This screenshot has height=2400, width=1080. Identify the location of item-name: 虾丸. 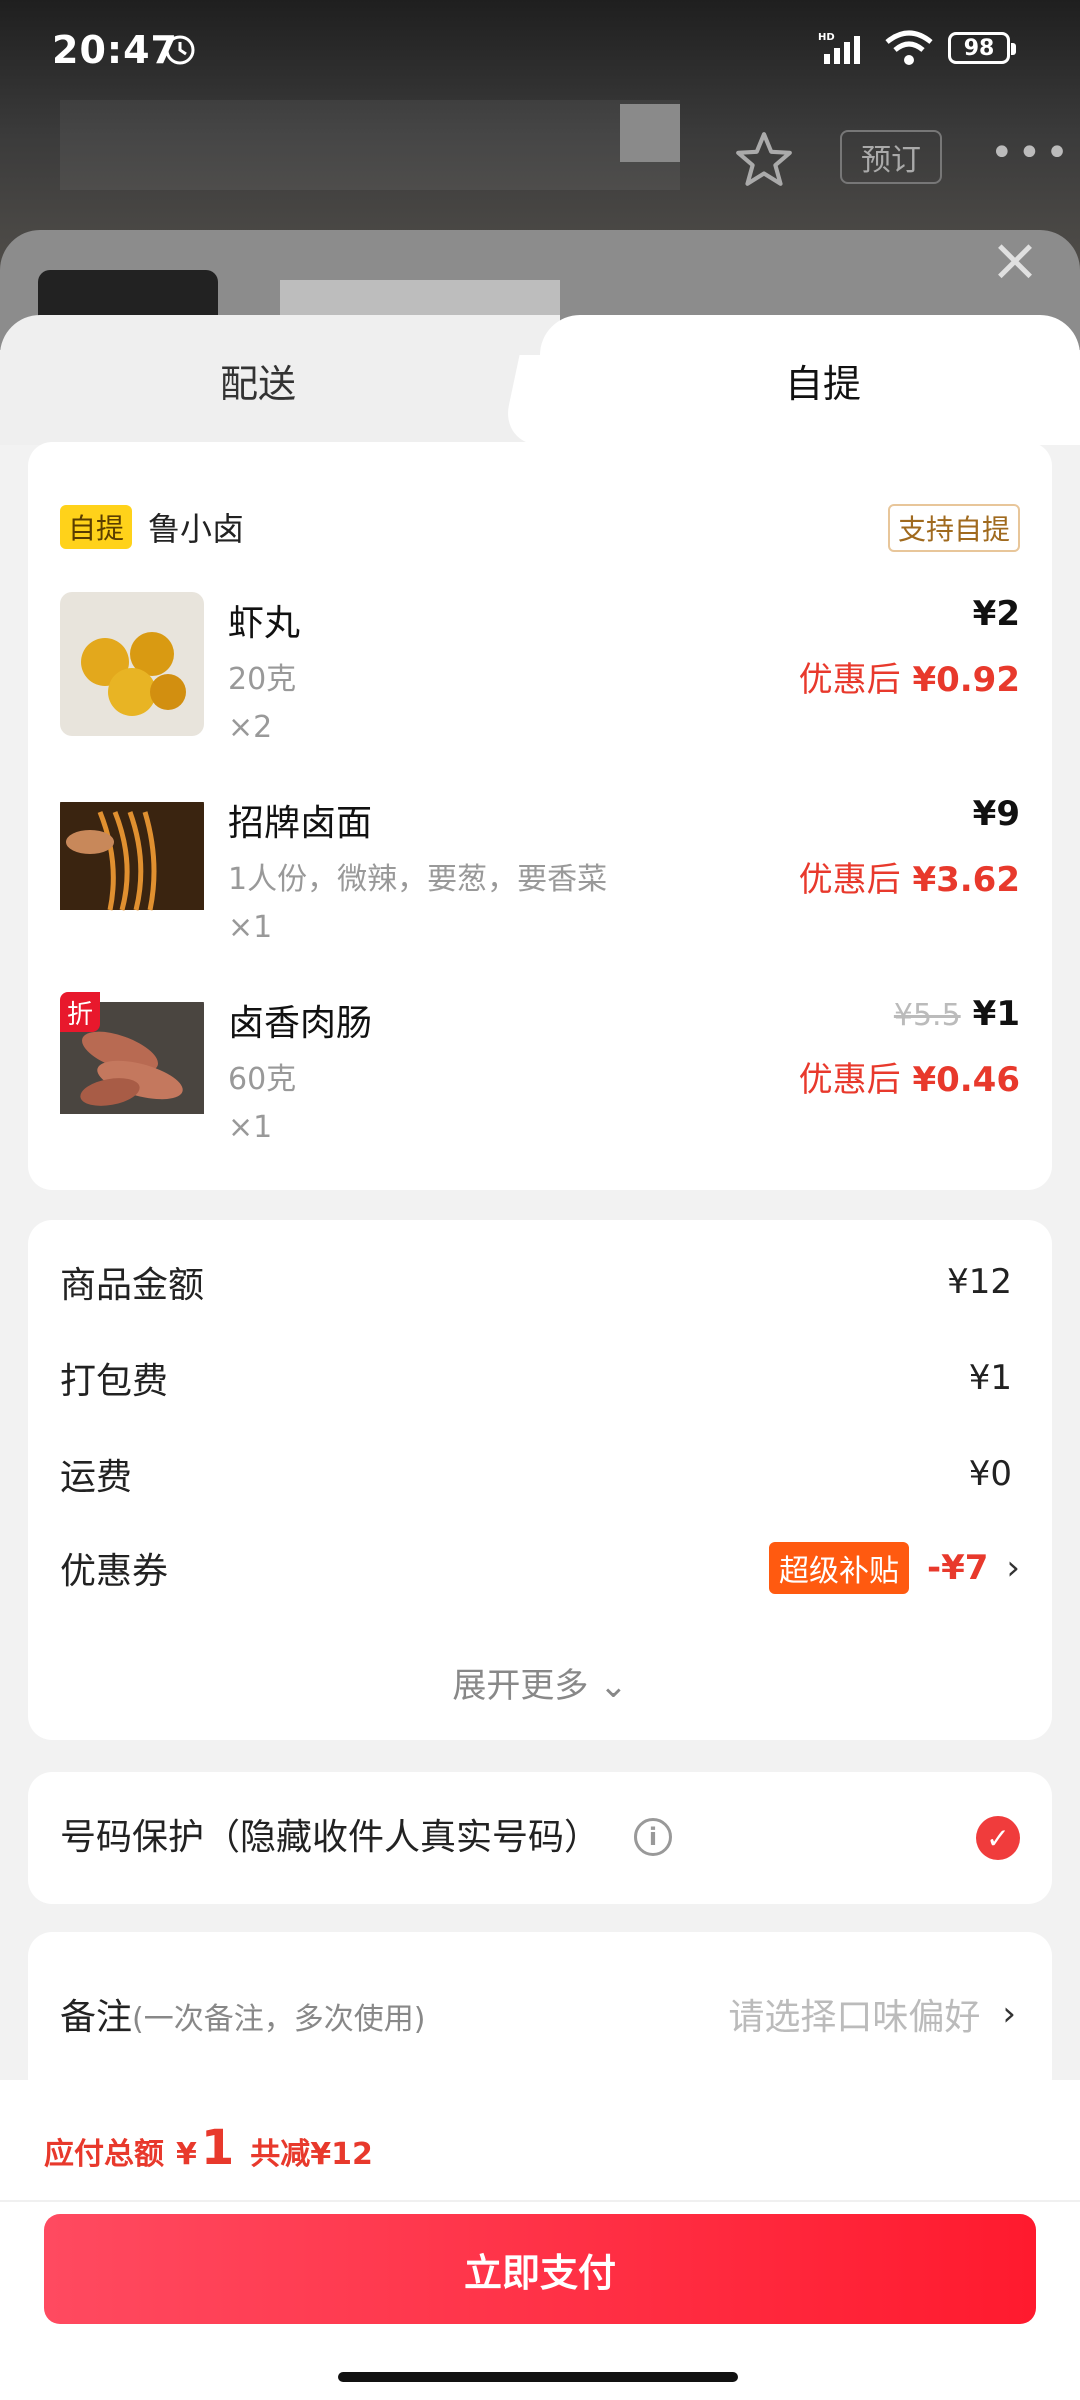
(264, 623).